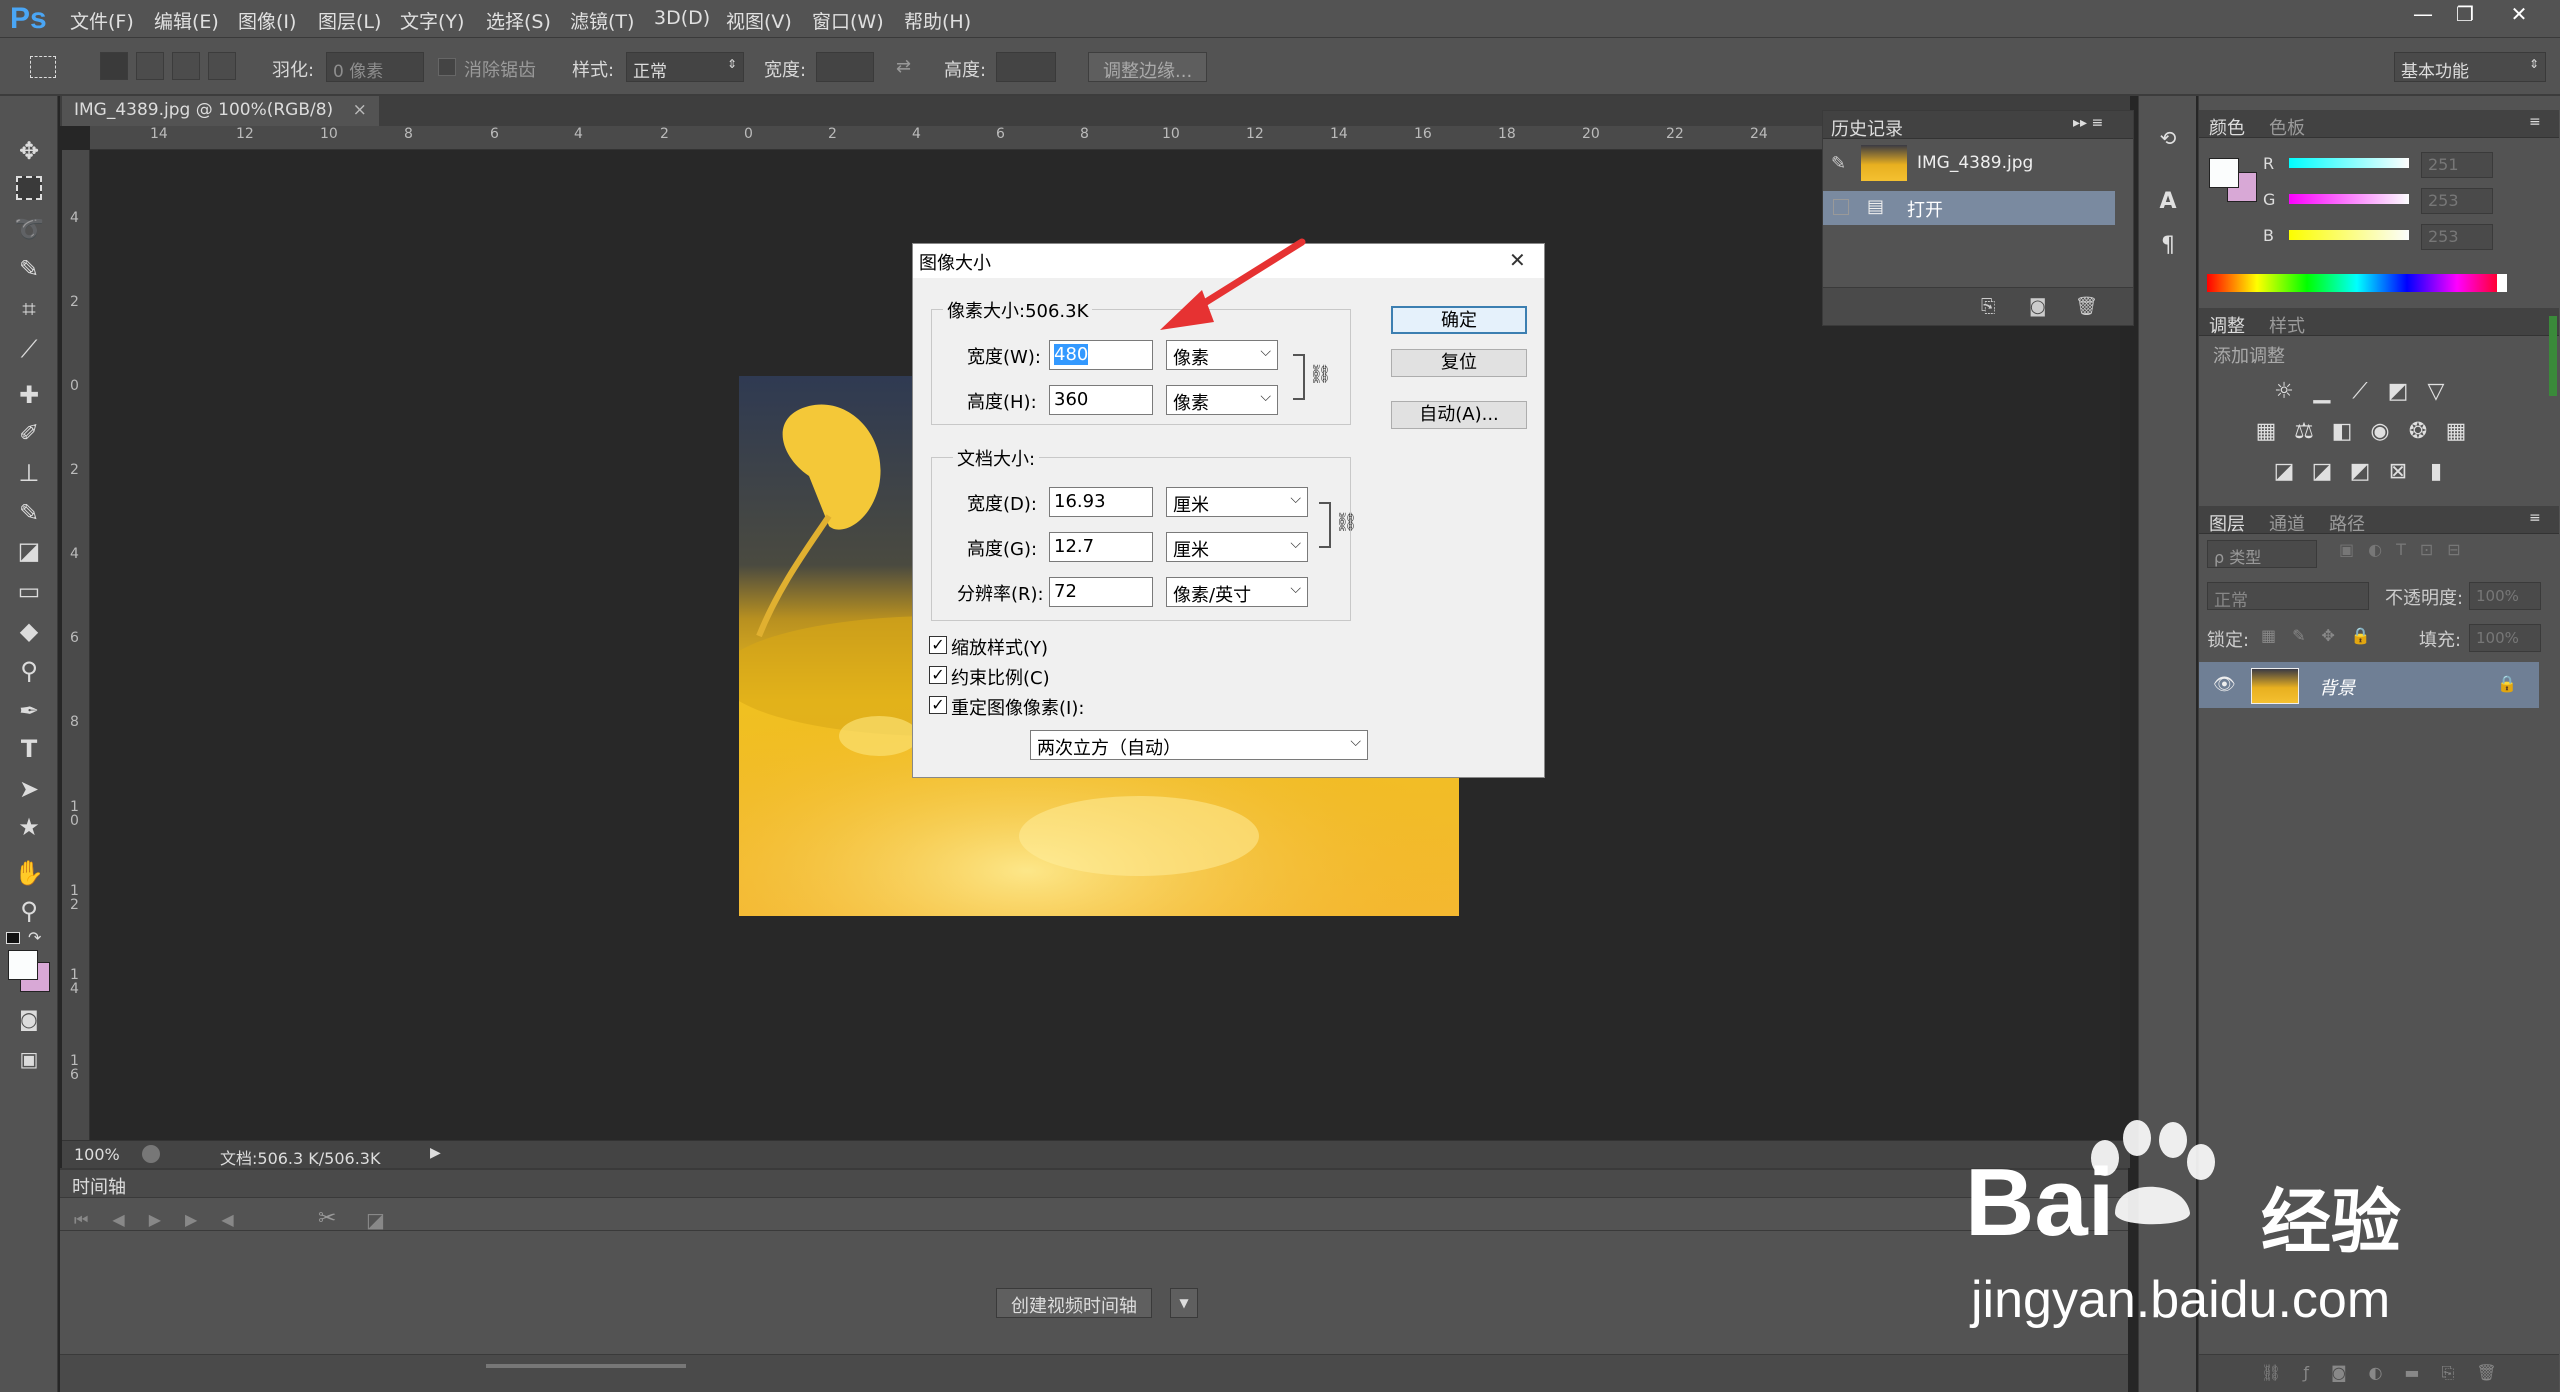 This screenshot has width=2560, height=1392. What do you see at coordinates (685, 67) in the screenshot?
I see `style-select: 正常 ⇕` at bounding box center [685, 67].